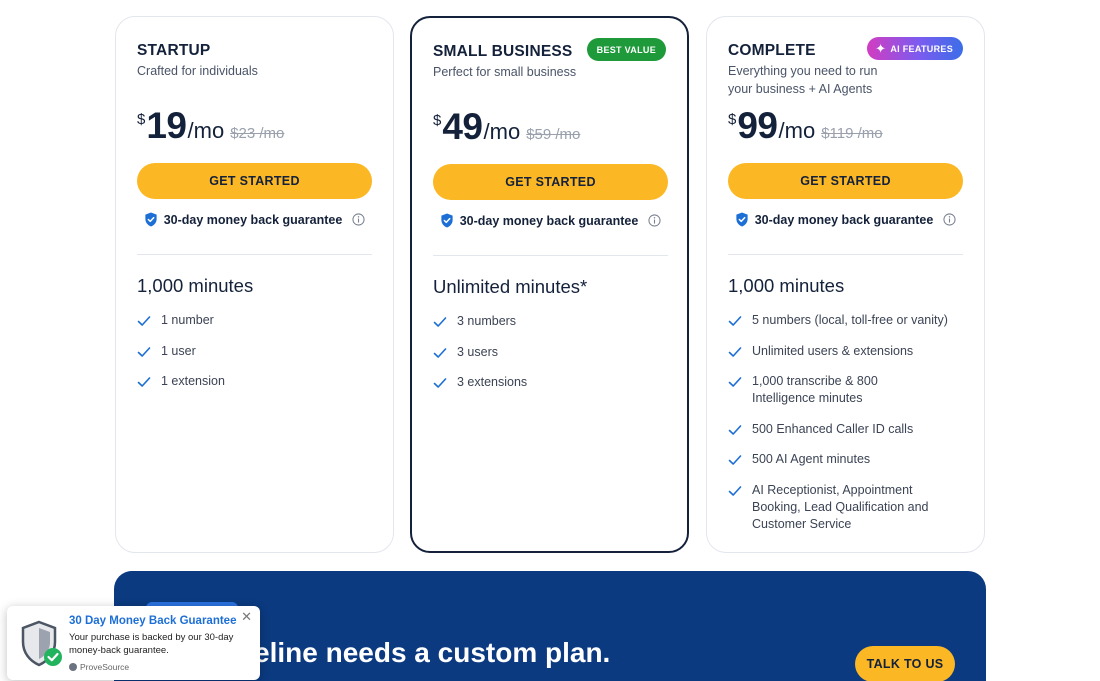  I want to click on list-item: 5 numbers (local, toll-free or vanity), so click(848, 320).